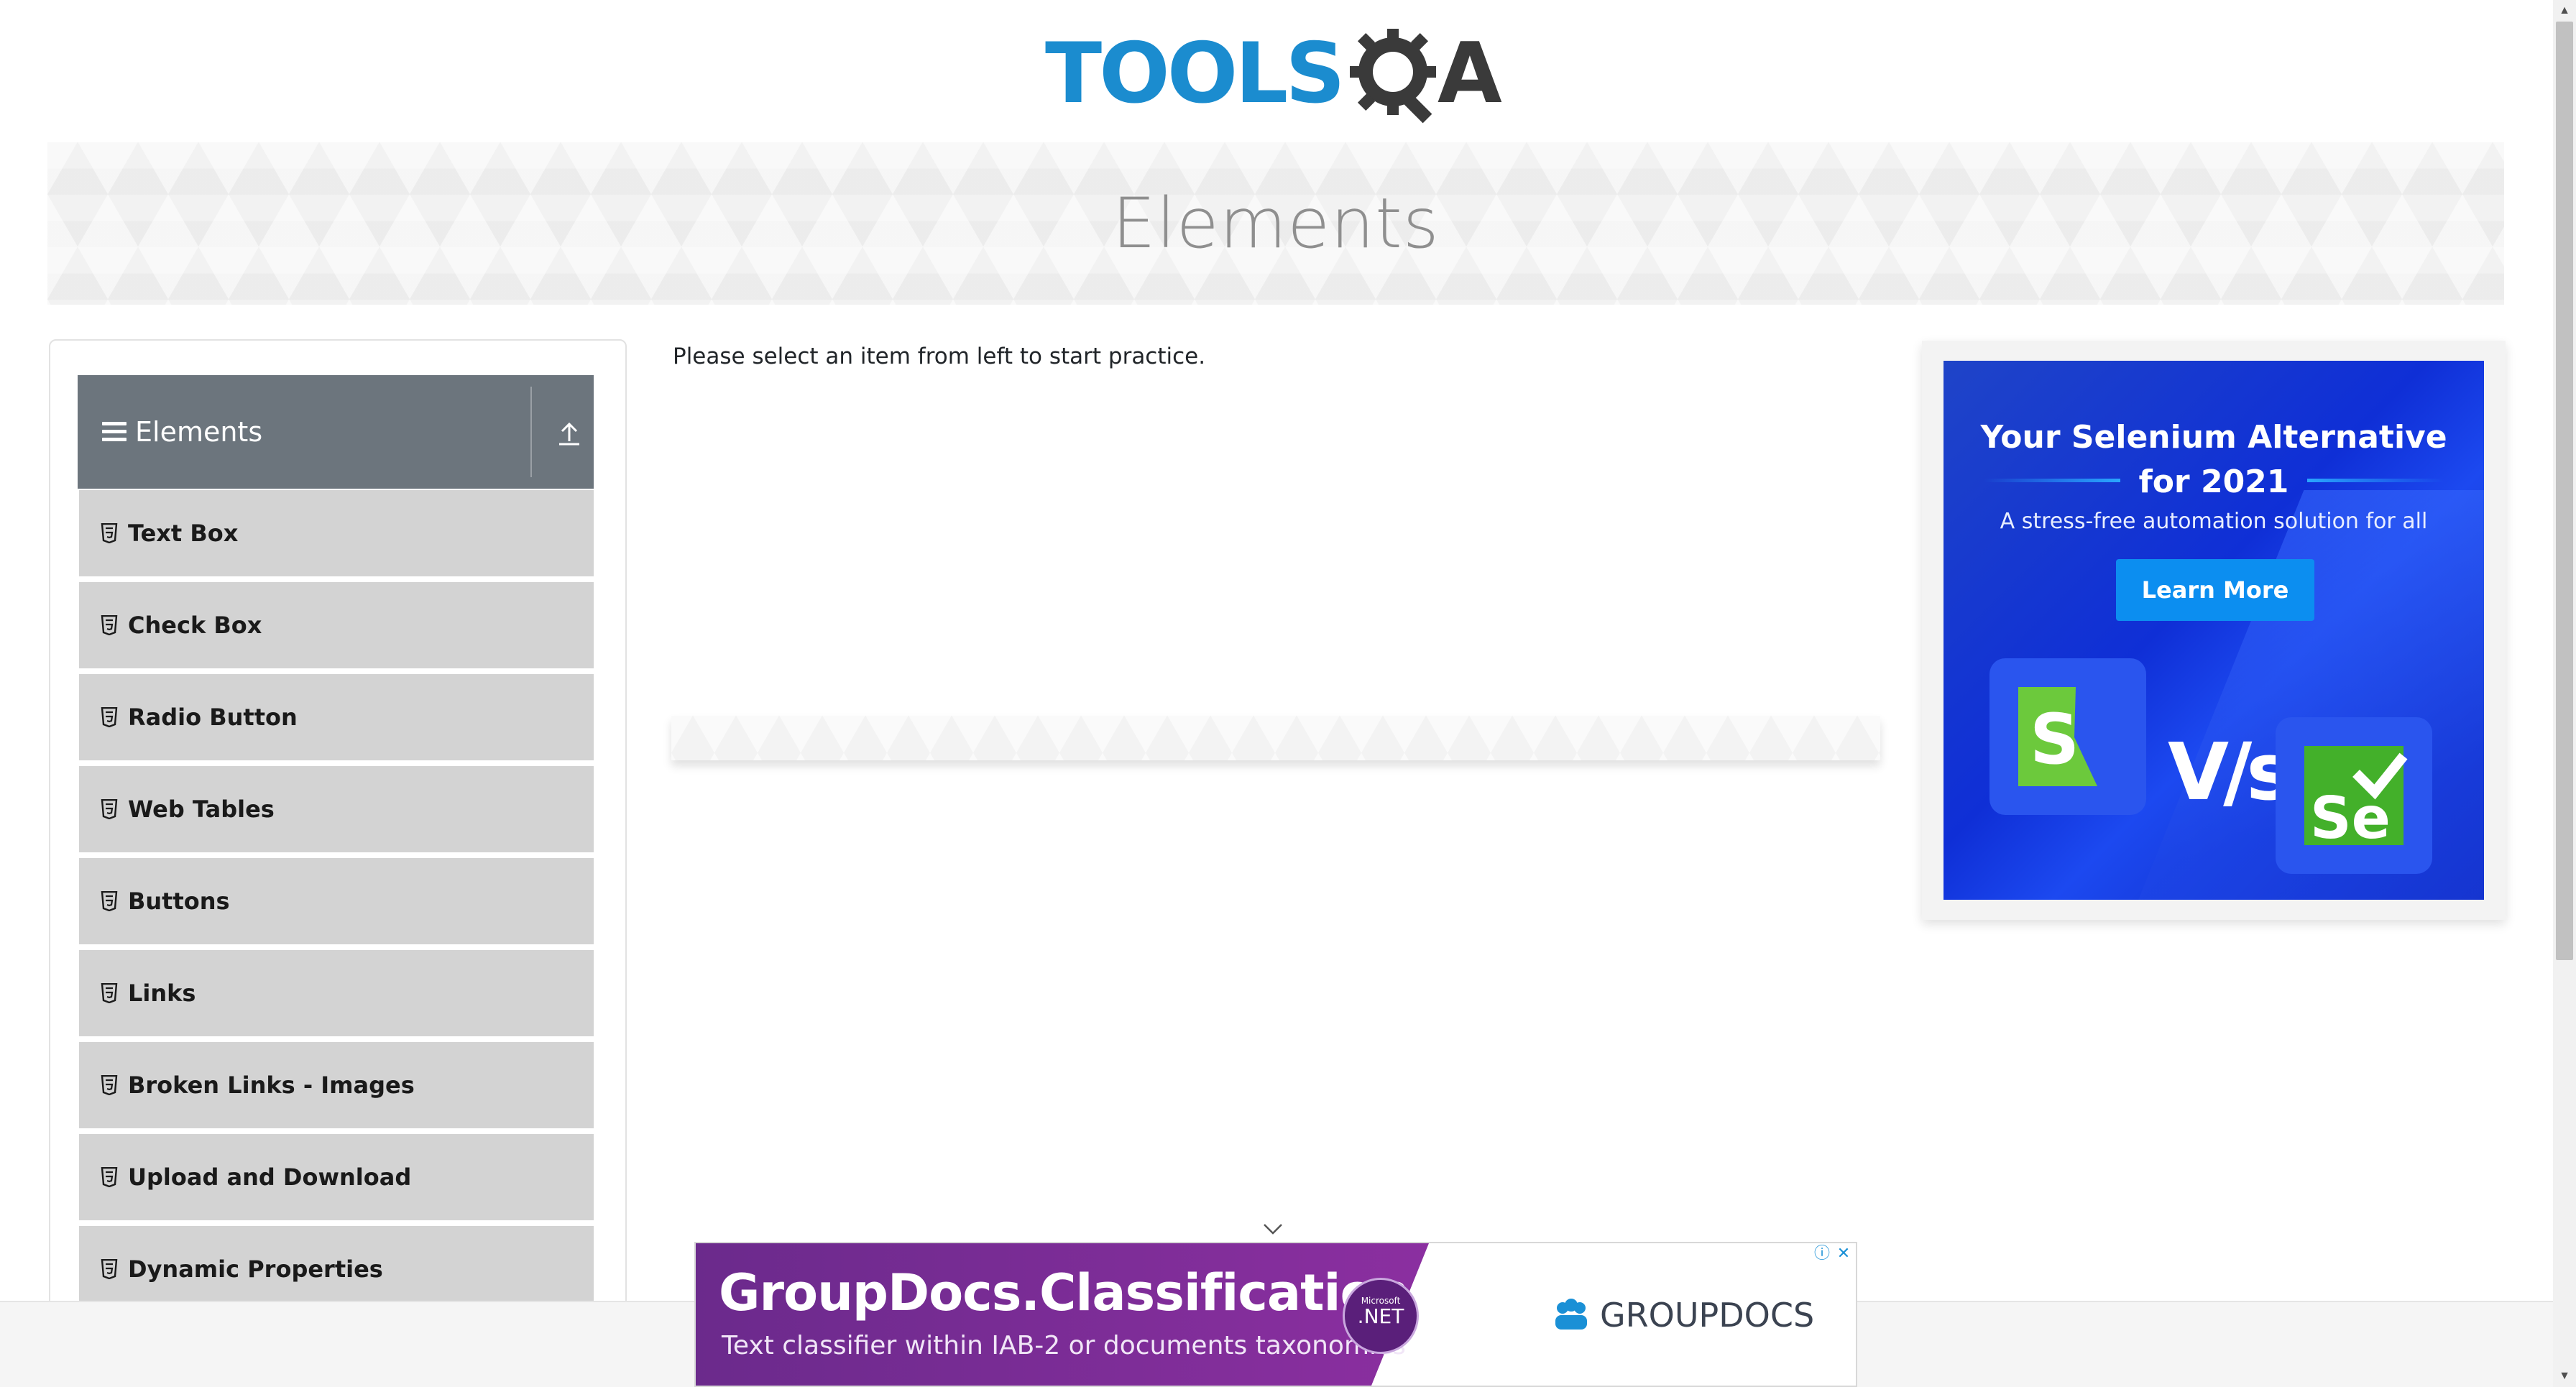 The width and height of the screenshot is (2576, 1387). What do you see at coordinates (2350, 819) in the screenshot?
I see `selenium-logo-letters: Se` at bounding box center [2350, 819].